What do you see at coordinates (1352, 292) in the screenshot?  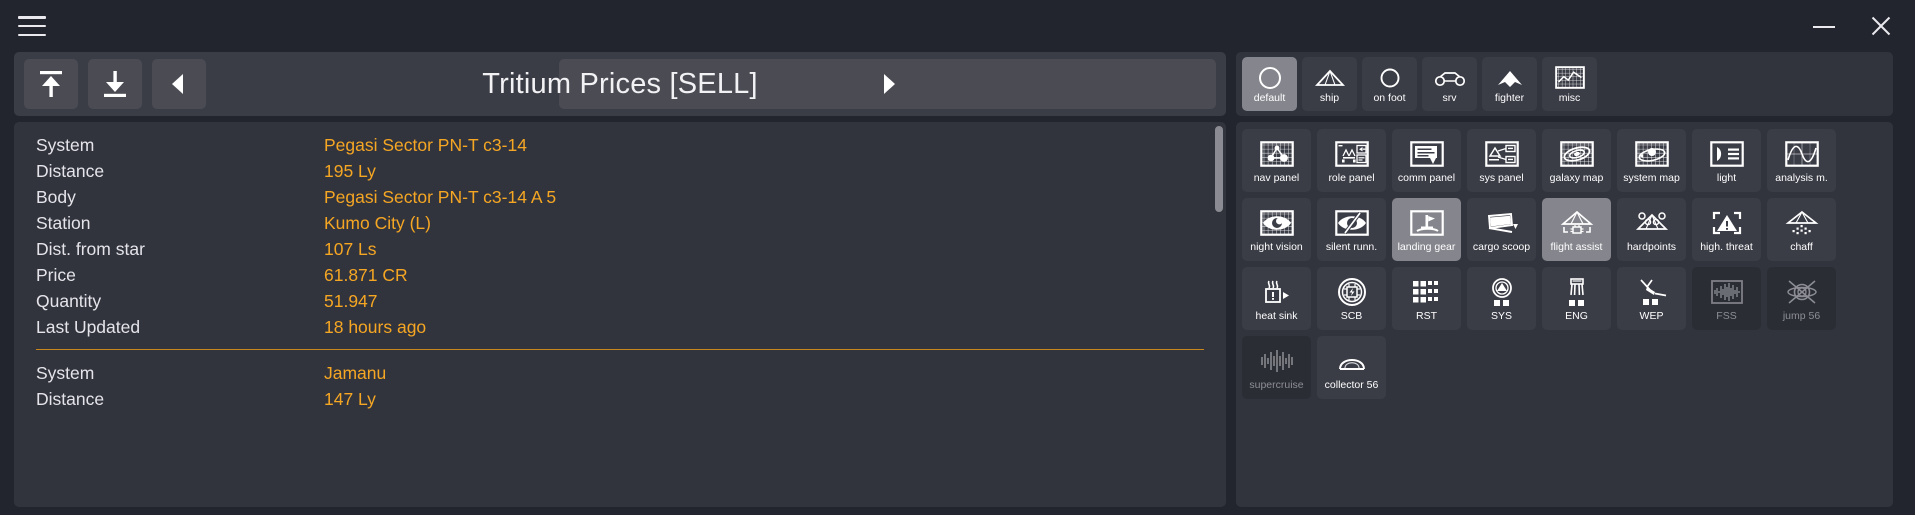 I see `shield-cell-icon` at bounding box center [1352, 292].